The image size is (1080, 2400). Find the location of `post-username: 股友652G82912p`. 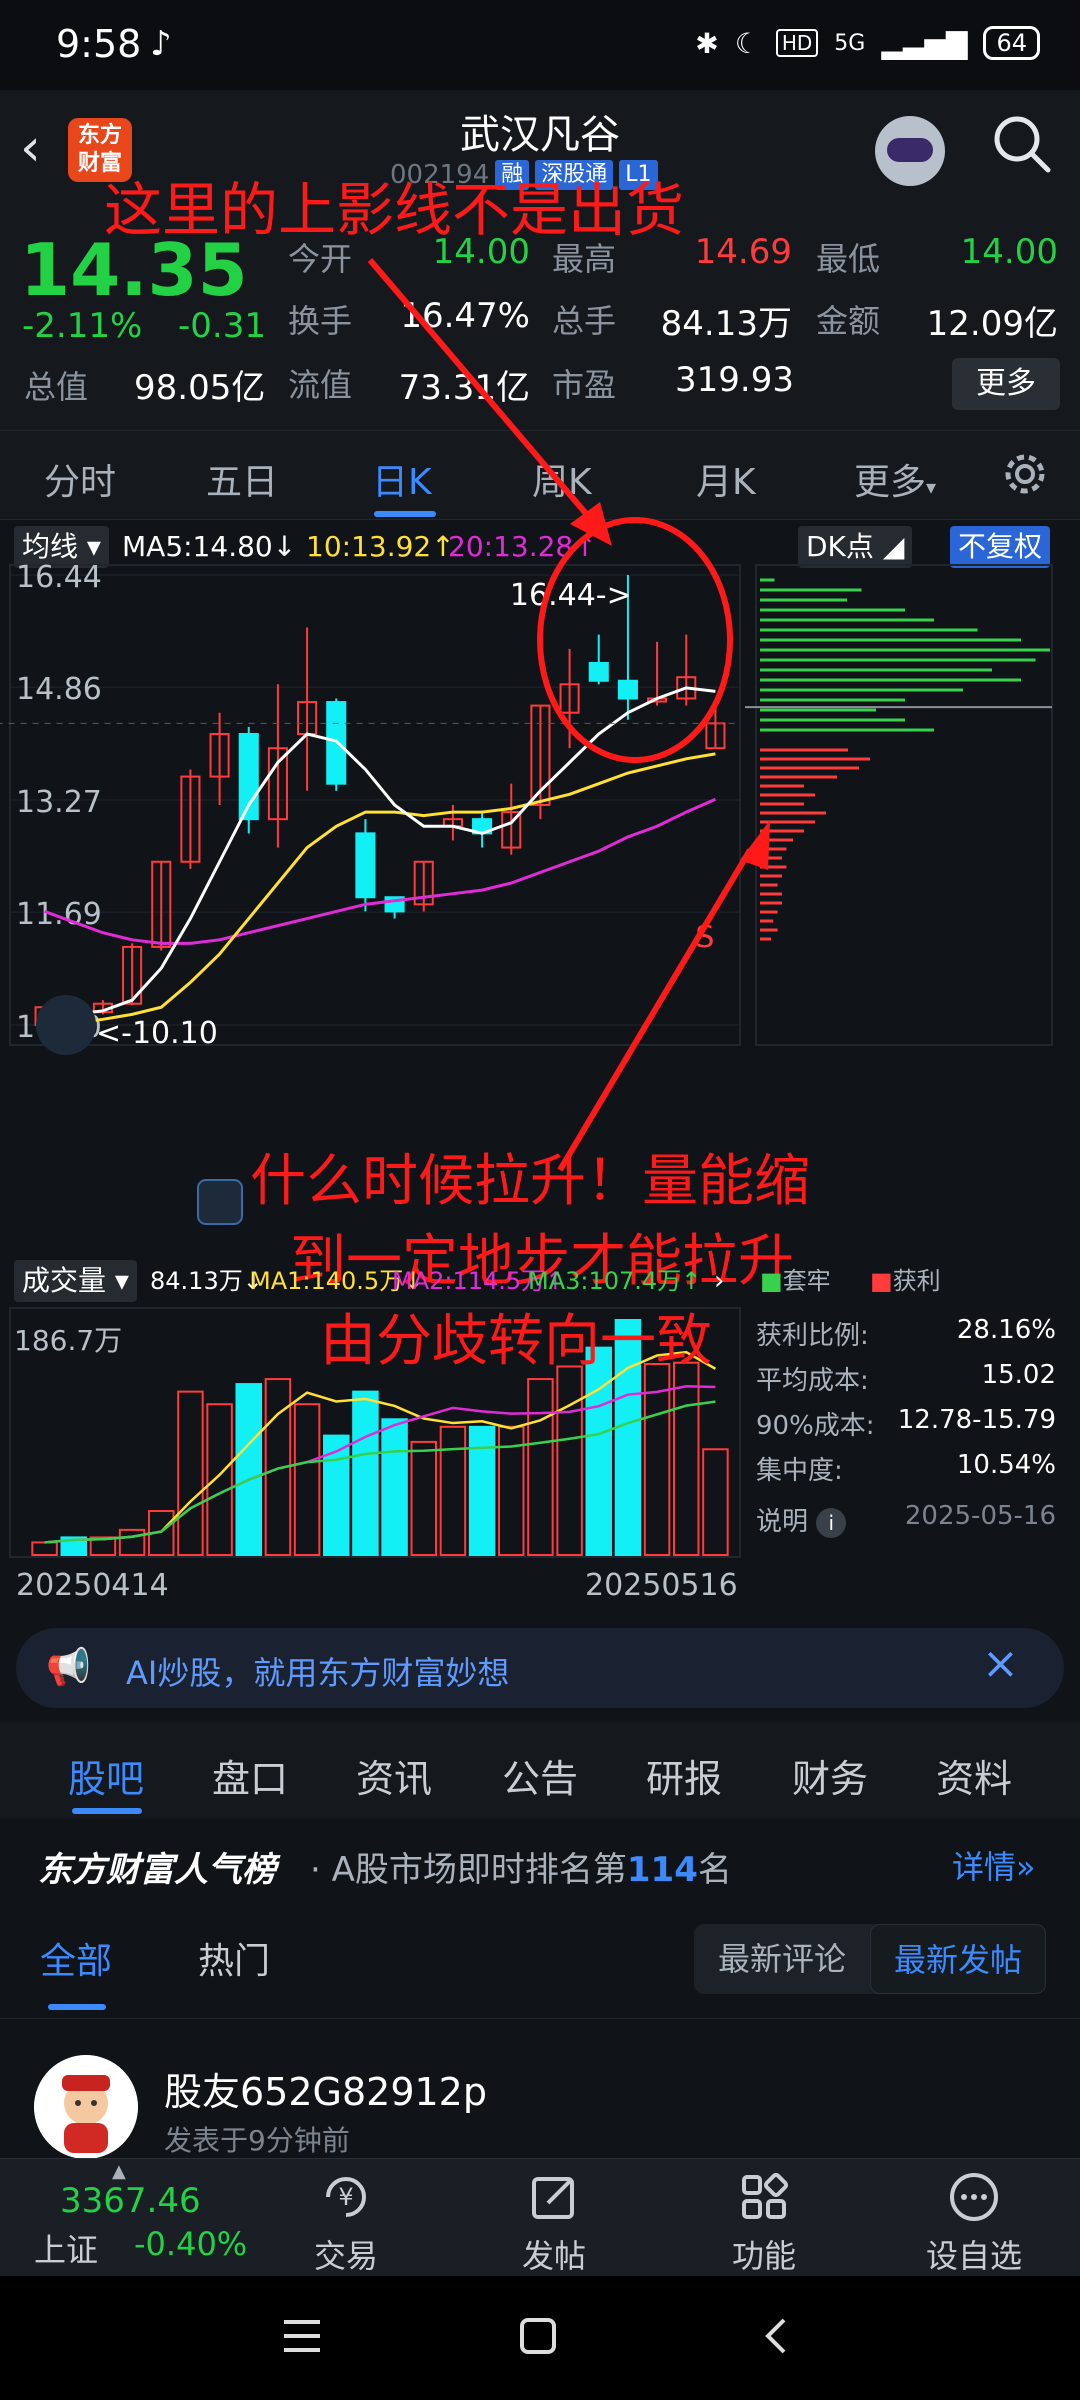

post-username: 股友652G82912p is located at coordinates (325, 2088).